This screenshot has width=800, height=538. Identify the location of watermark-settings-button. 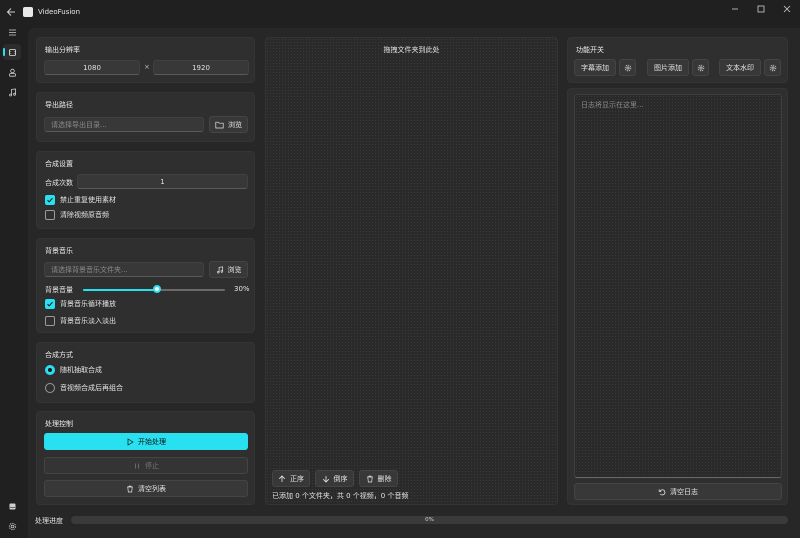
(772, 67).